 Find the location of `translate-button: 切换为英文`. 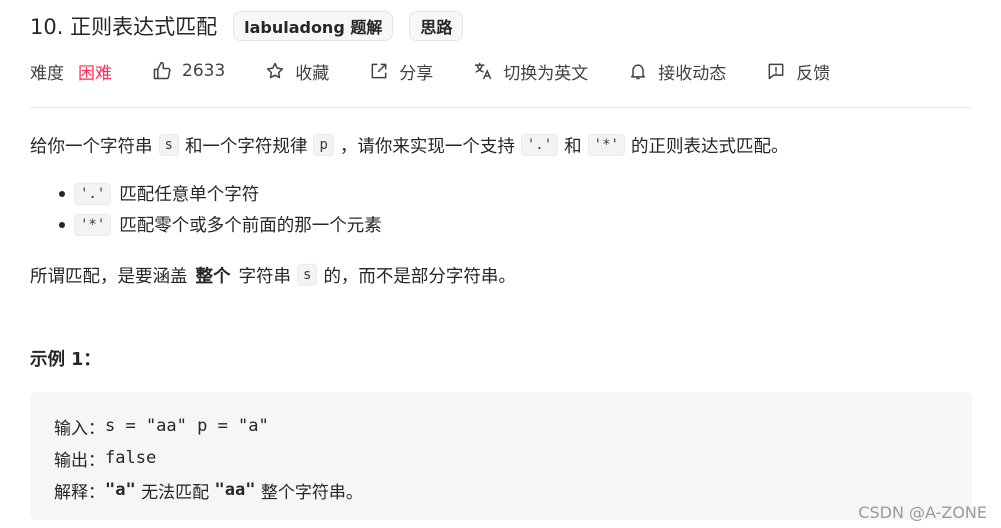

translate-button: 切换为英文 is located at coordinates (530, 71).